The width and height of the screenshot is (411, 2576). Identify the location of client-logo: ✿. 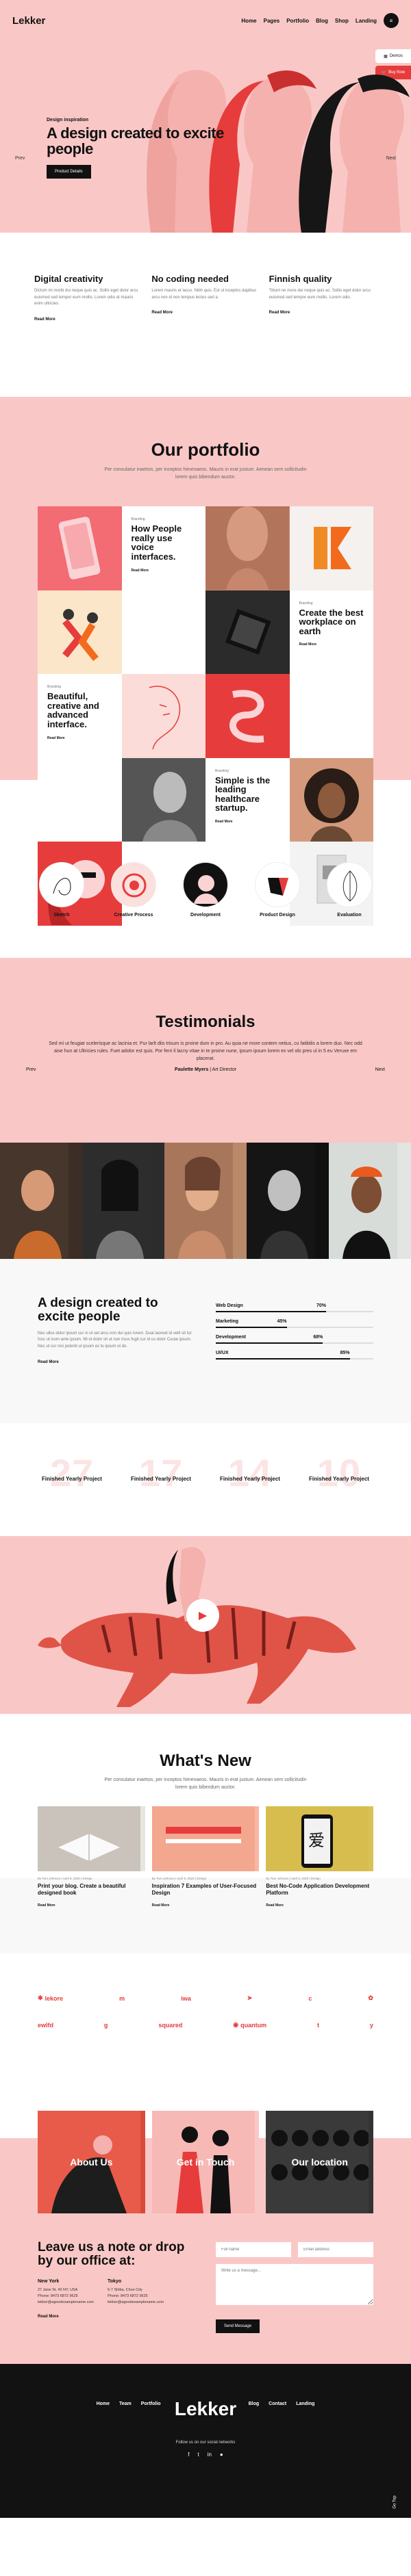
(371, 1998).